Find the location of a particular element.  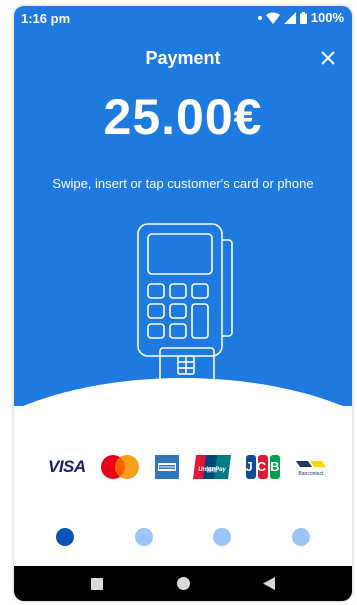

battery-icon is located at coordinates (303, 17).